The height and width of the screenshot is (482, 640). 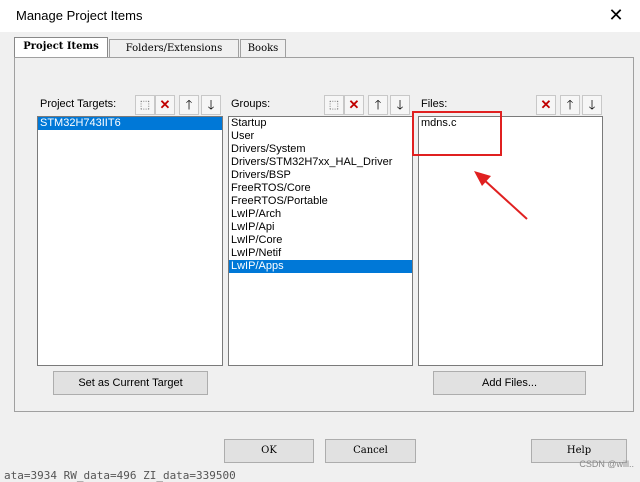 What do you see at coordinates (501, 195) in the screenshot?
I see `annotation-arrow-icon` at bounding box center [501, 195].